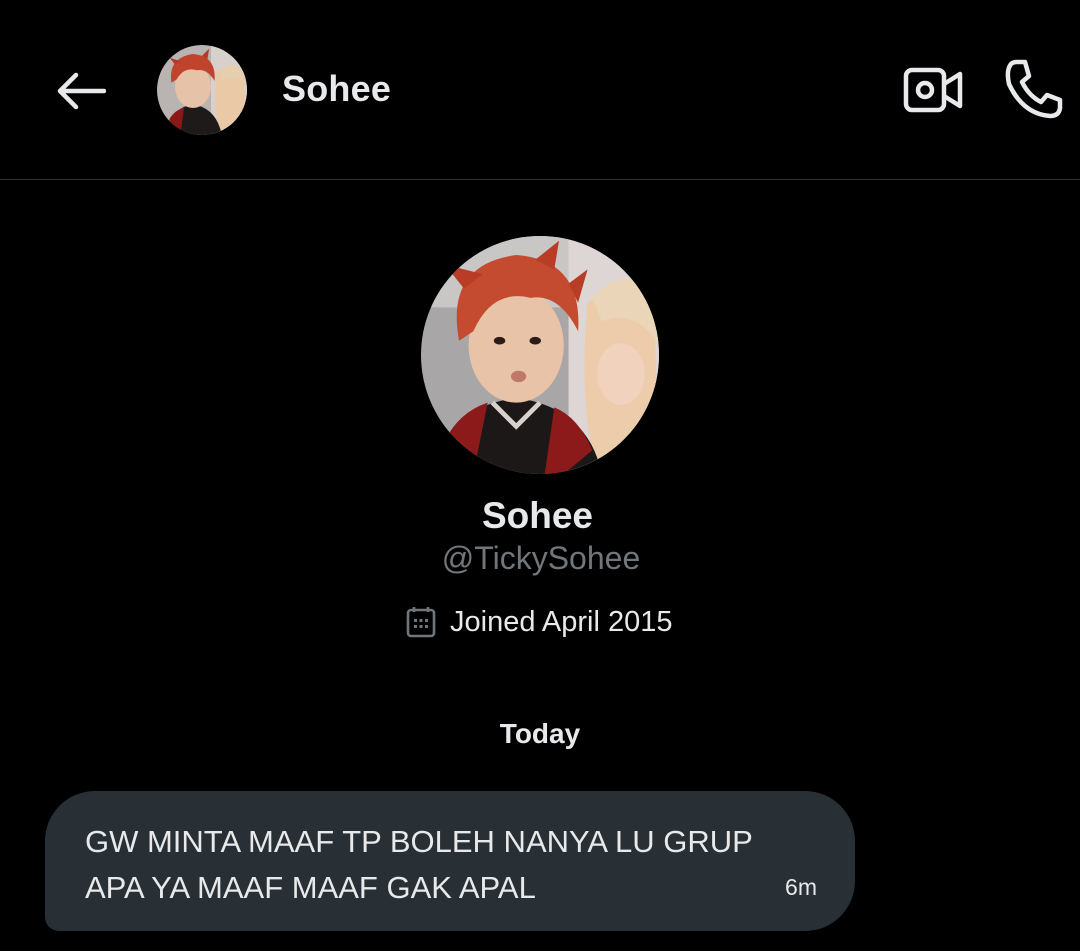 This screenshot has width=1080, height=951. I want to click on video-call-button, so click(933, 90).